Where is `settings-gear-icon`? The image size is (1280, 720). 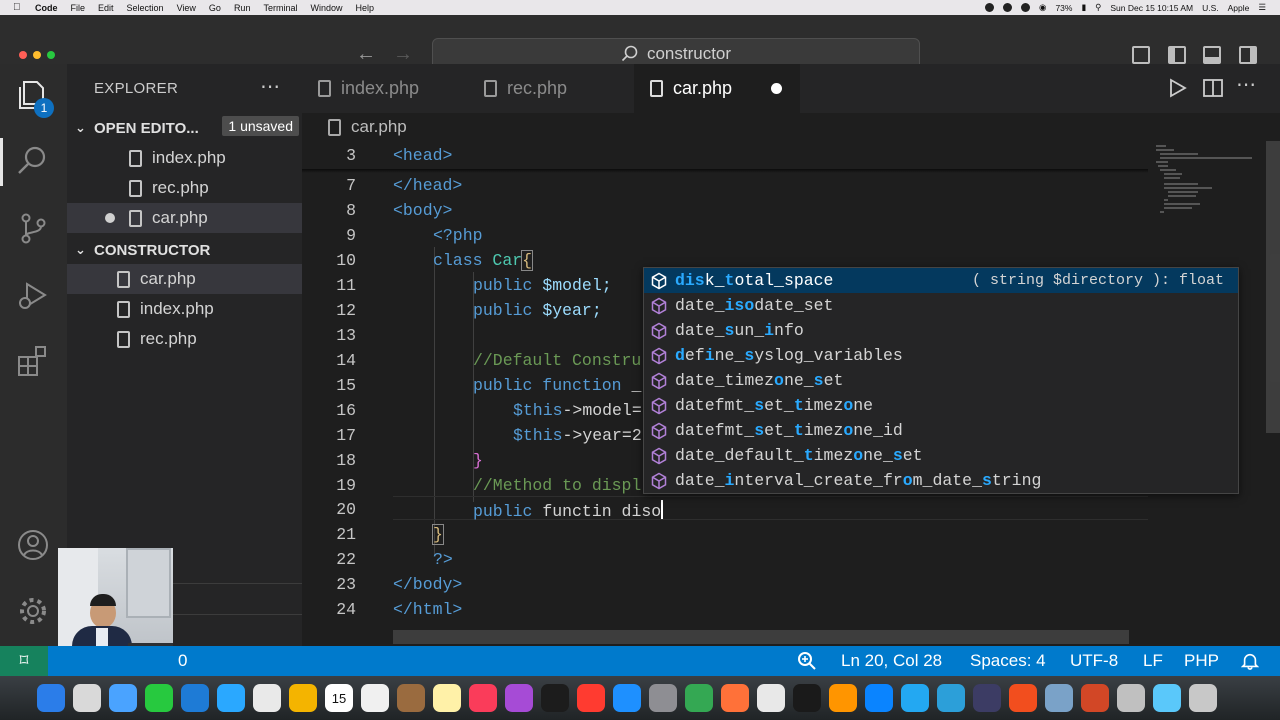
settings-gear-icon is located at coordinates (33, 611).